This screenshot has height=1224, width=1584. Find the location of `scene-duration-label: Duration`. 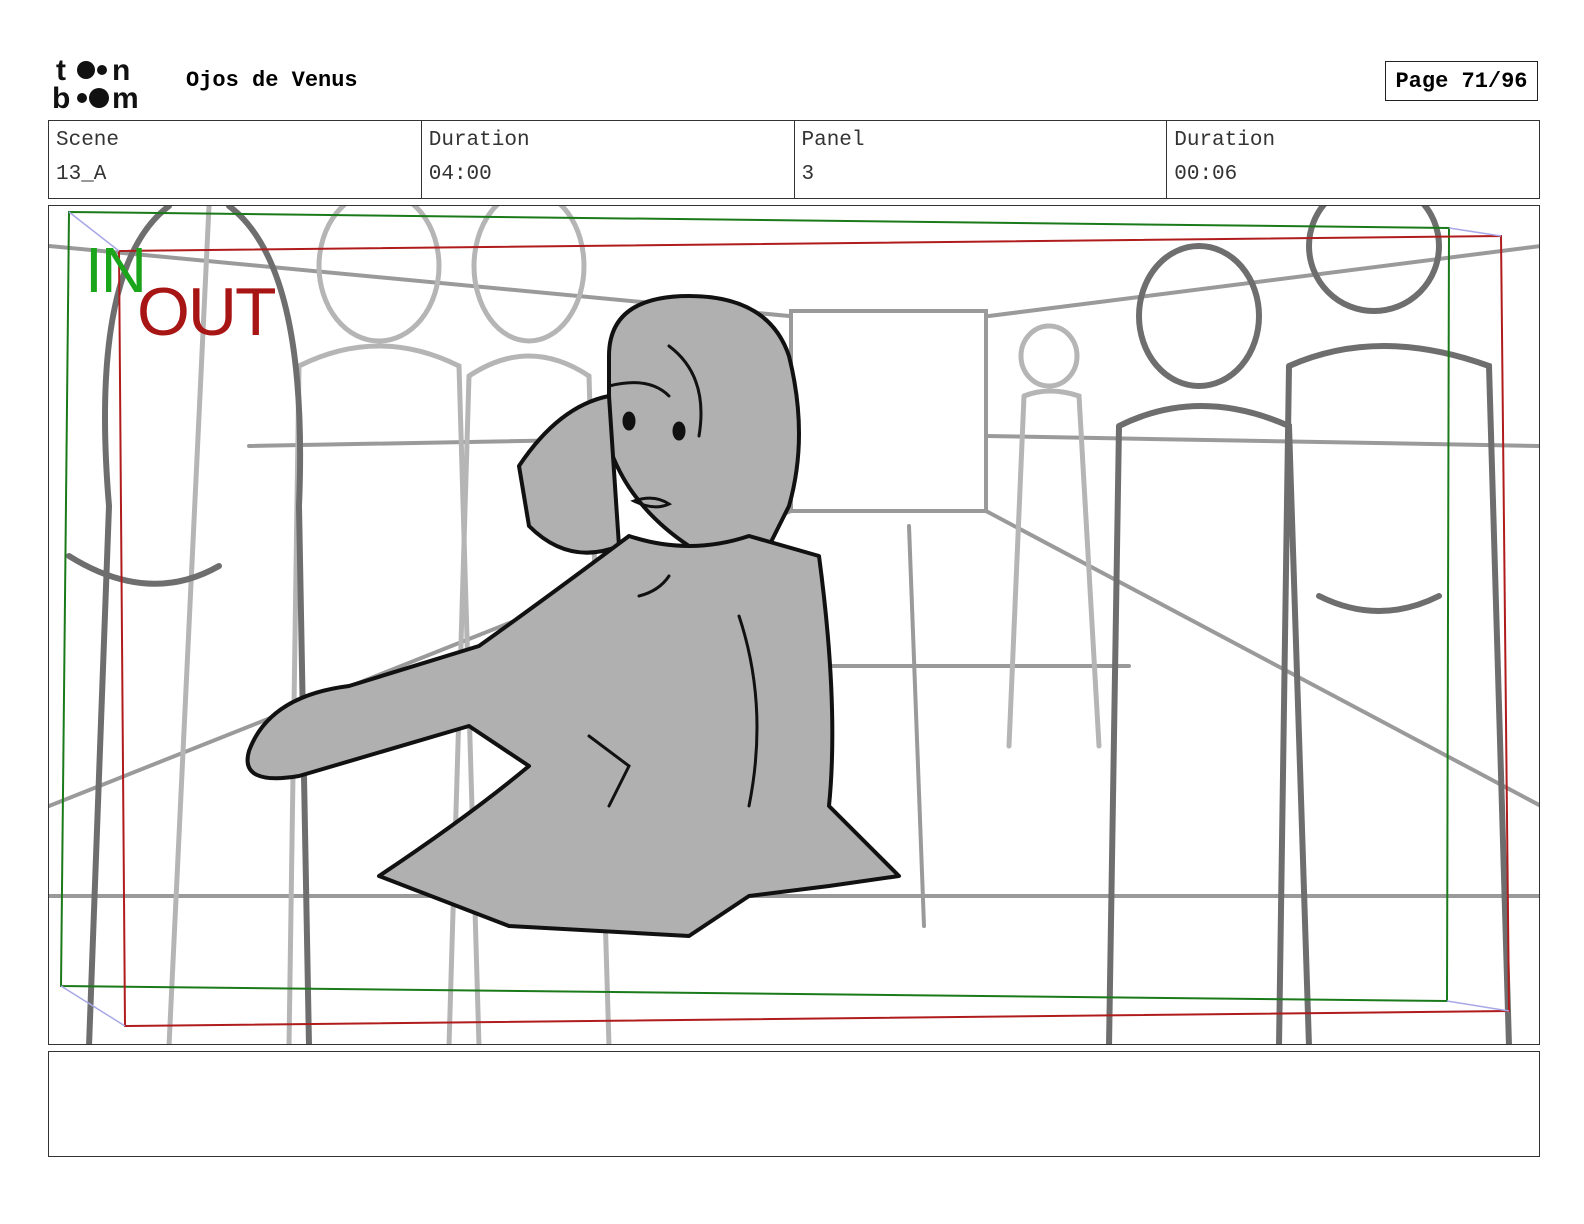

scene-duration-label: Duration is located at coordinates (479, 140).